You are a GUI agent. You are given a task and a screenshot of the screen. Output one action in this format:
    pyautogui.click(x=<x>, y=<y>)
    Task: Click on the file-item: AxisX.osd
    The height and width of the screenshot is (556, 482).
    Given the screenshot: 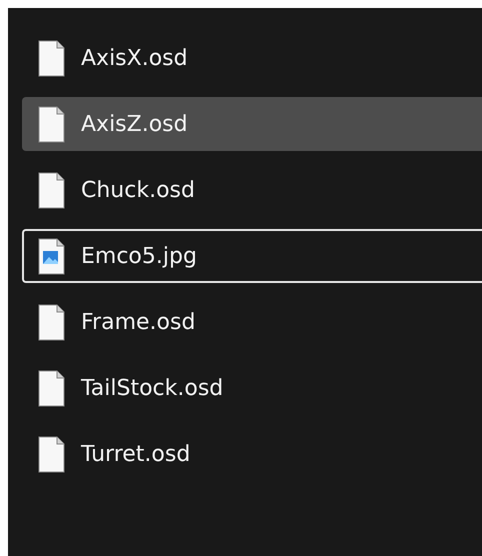 What is the action you would take?
    pyautogui.click(x=252, y=58)
    